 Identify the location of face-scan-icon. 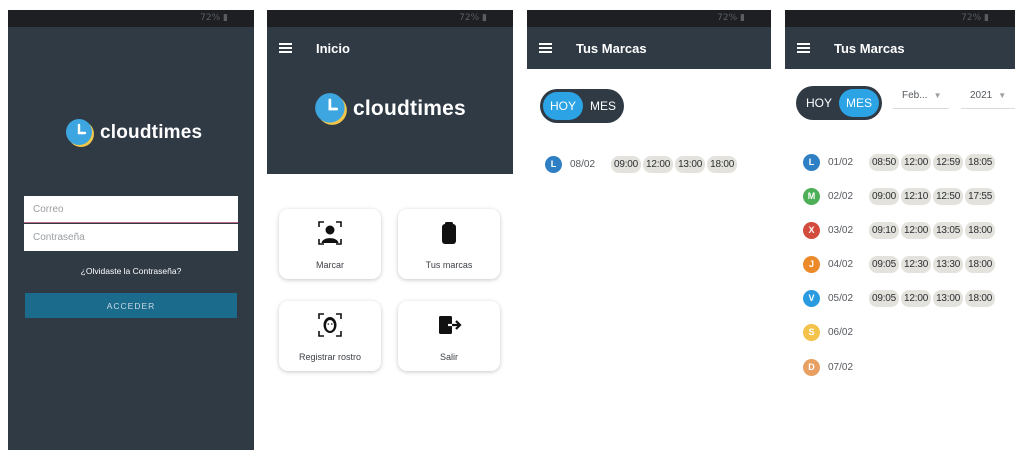
(330, 327).